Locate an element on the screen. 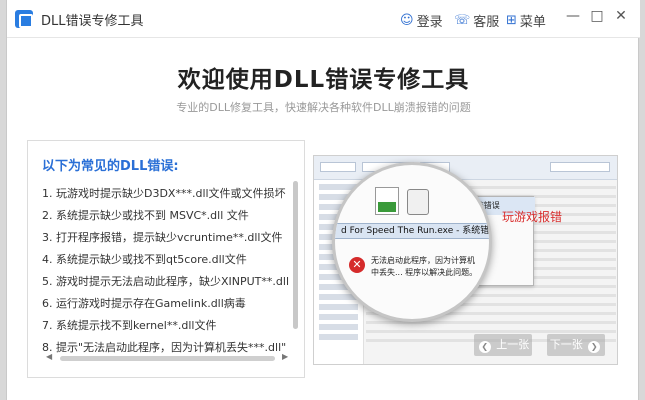 The height and width of the screenshot is (400, 645). menu-button: ⊞ 菜单 is located at coordinates (526, 20).